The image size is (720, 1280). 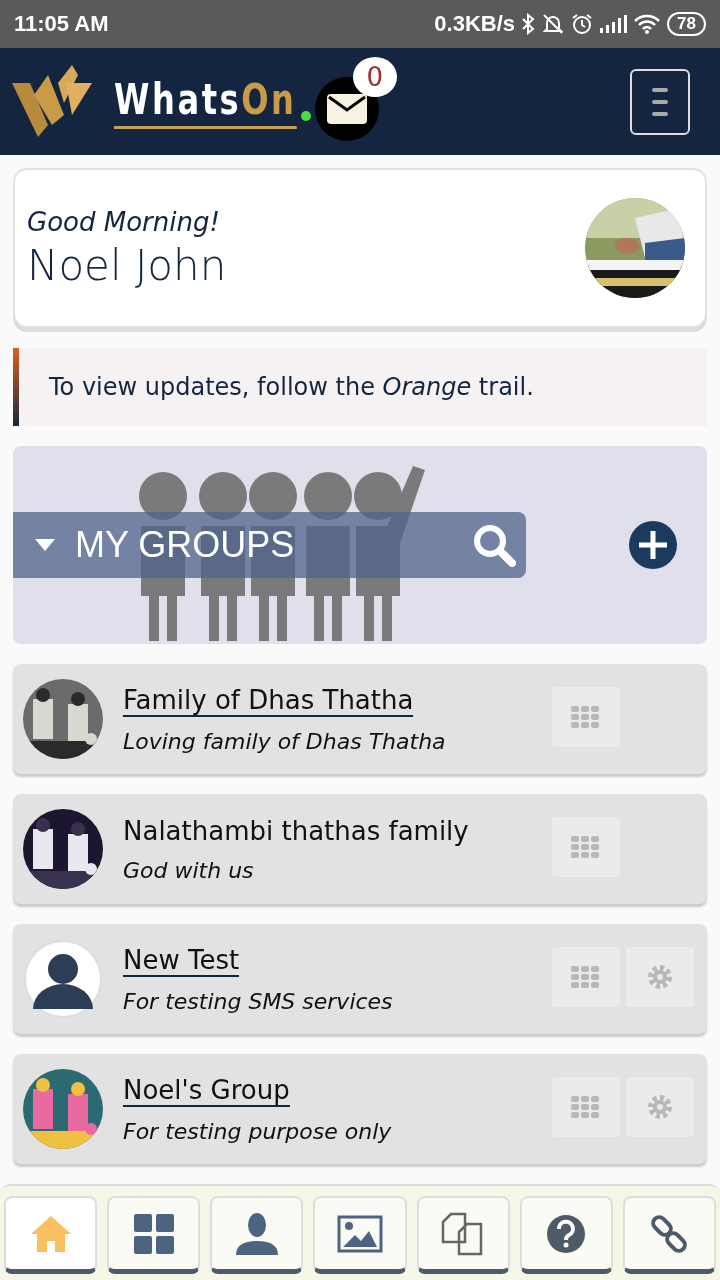 What do you see at coordinates (206, 1090) in the screenshot?
I see `group-name-link: Noel's Group` at bounding box center [206, 1090].